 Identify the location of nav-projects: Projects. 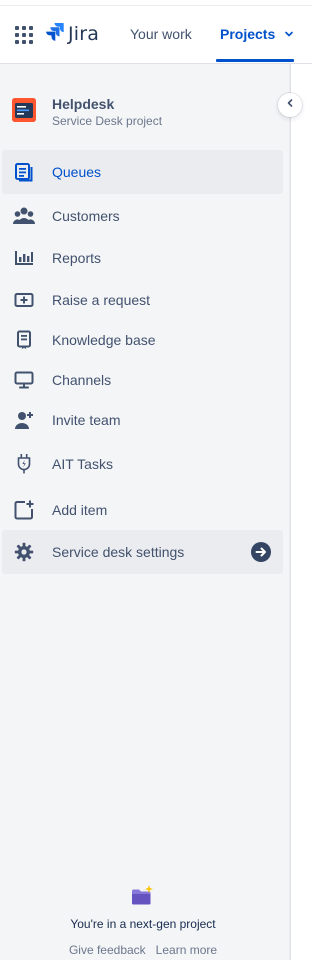
(257, 34).